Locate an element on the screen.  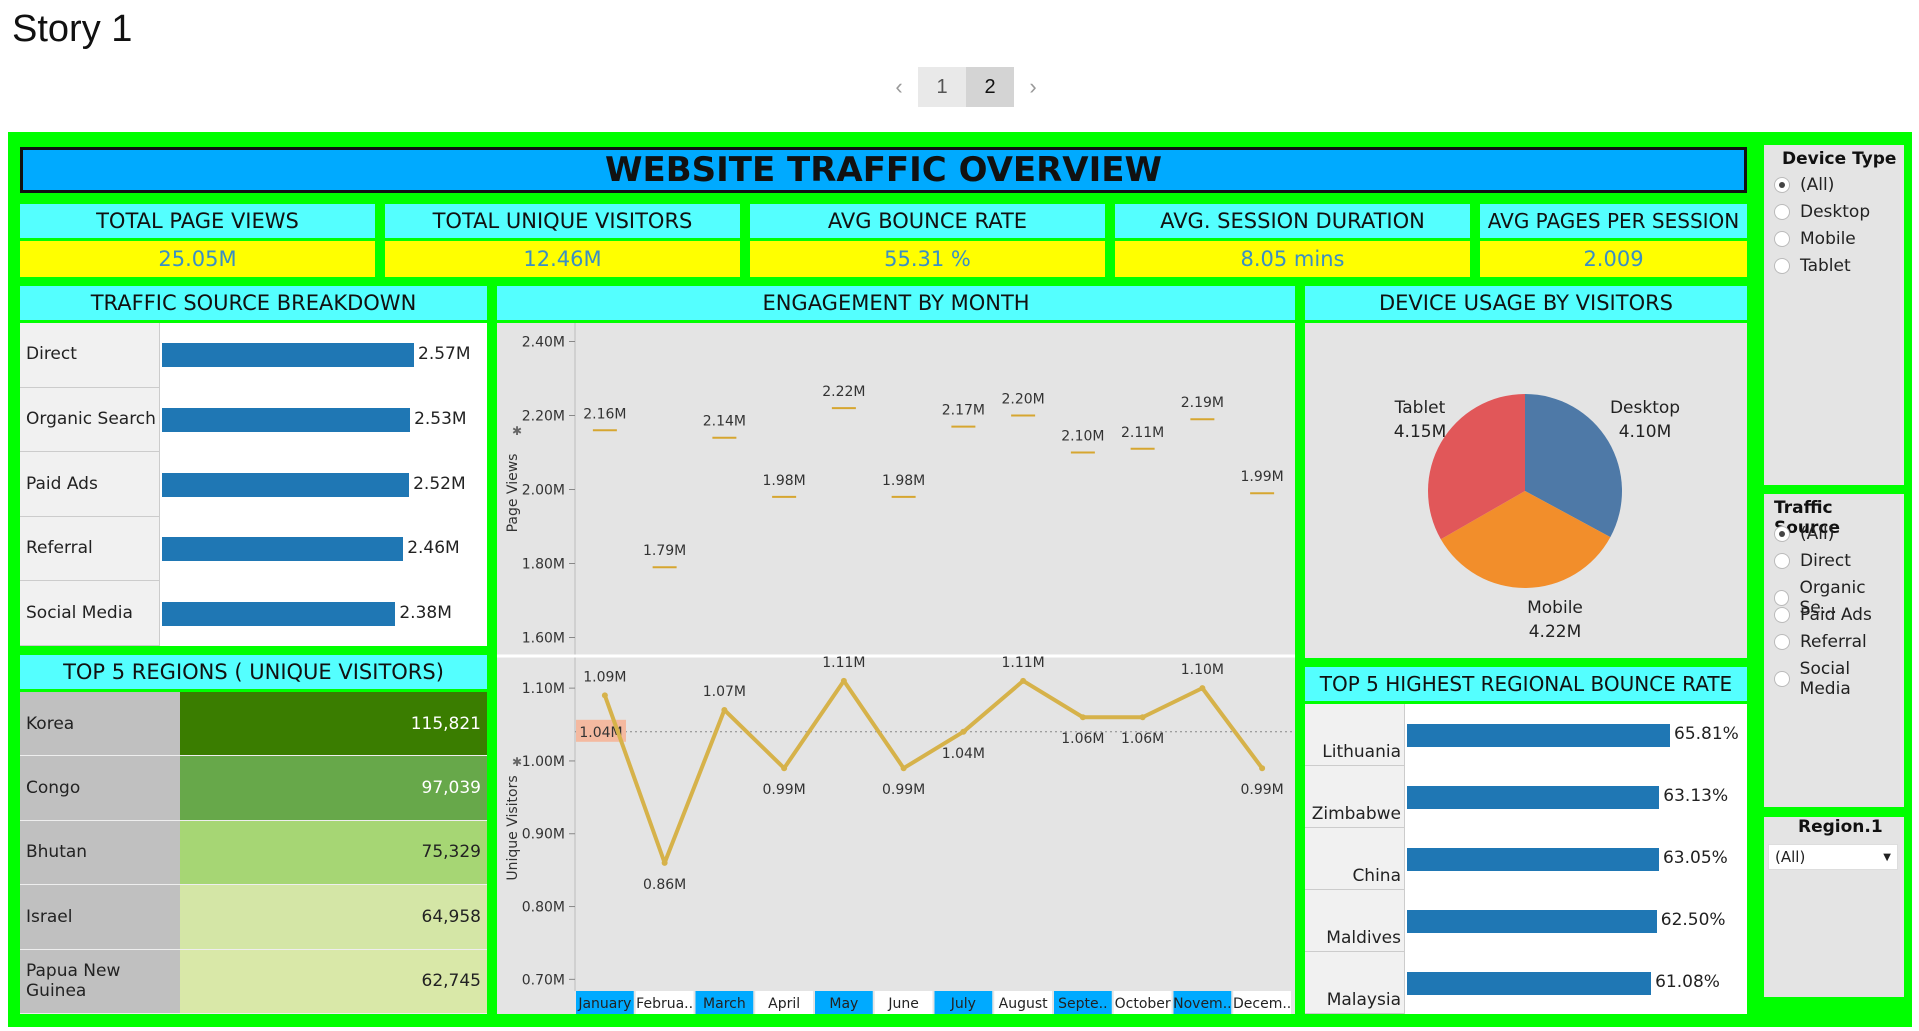
month-axis-label: July is located at coordinates (963, 1004).